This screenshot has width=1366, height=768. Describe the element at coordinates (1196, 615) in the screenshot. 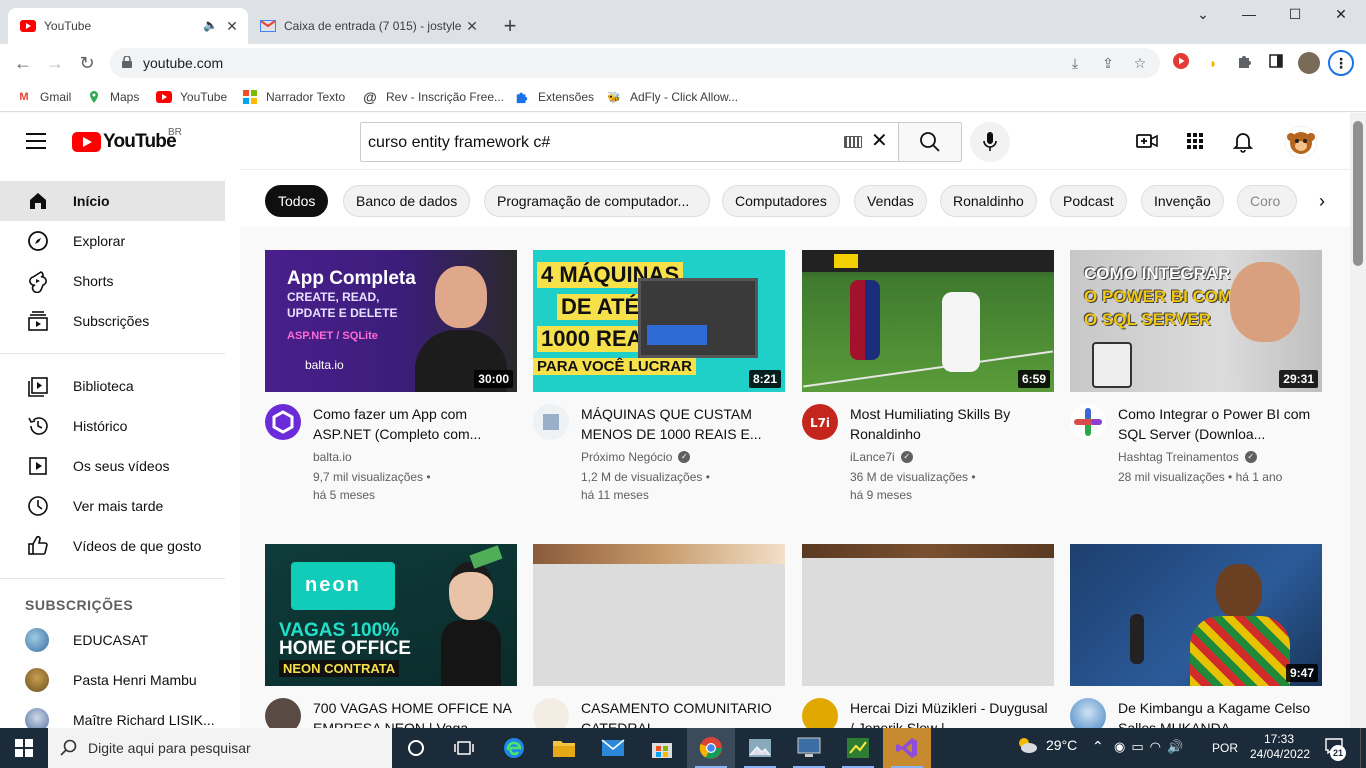

I see `video-thumbnail: 9:47` at that location.